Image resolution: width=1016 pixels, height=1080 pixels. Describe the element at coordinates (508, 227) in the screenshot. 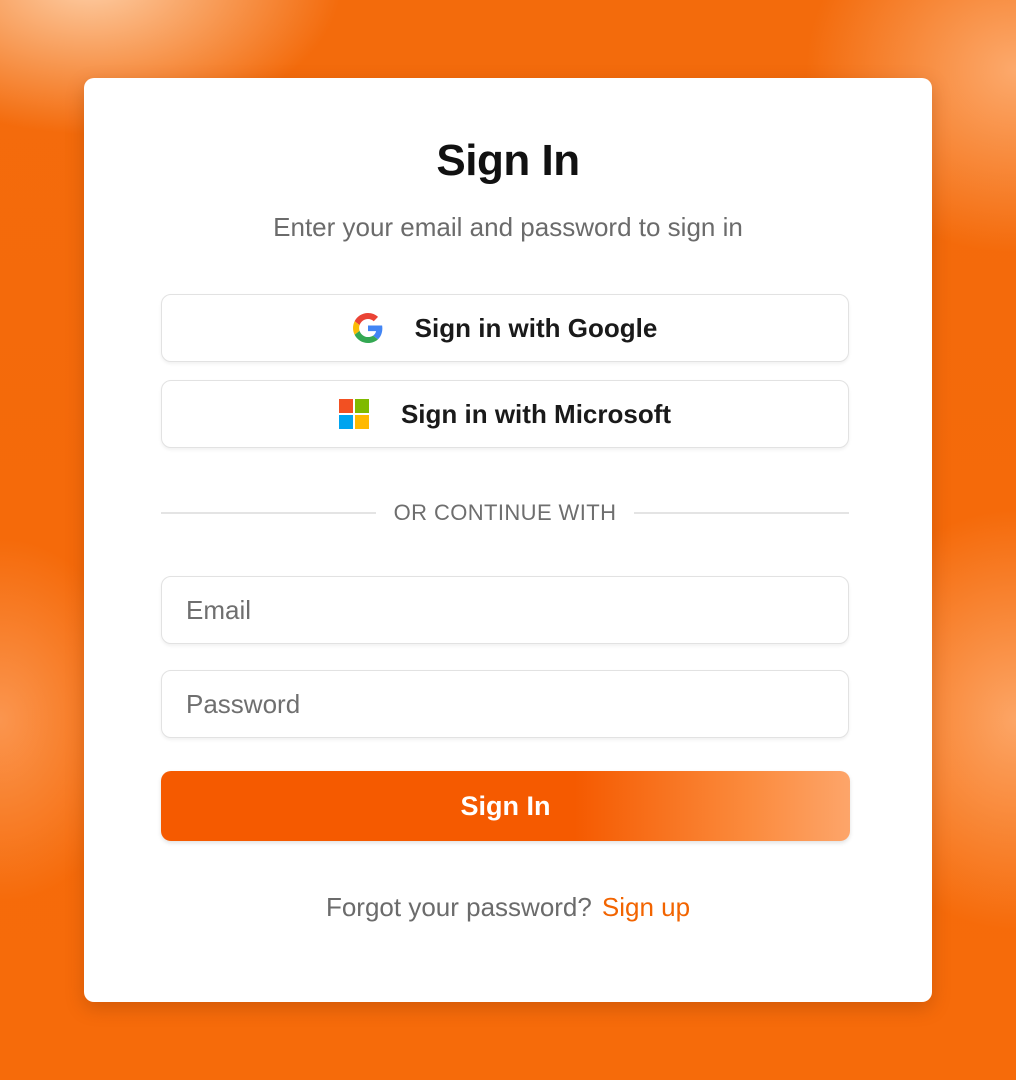

I see `page-subtitle: Enter your email and password to sign in` at that location.